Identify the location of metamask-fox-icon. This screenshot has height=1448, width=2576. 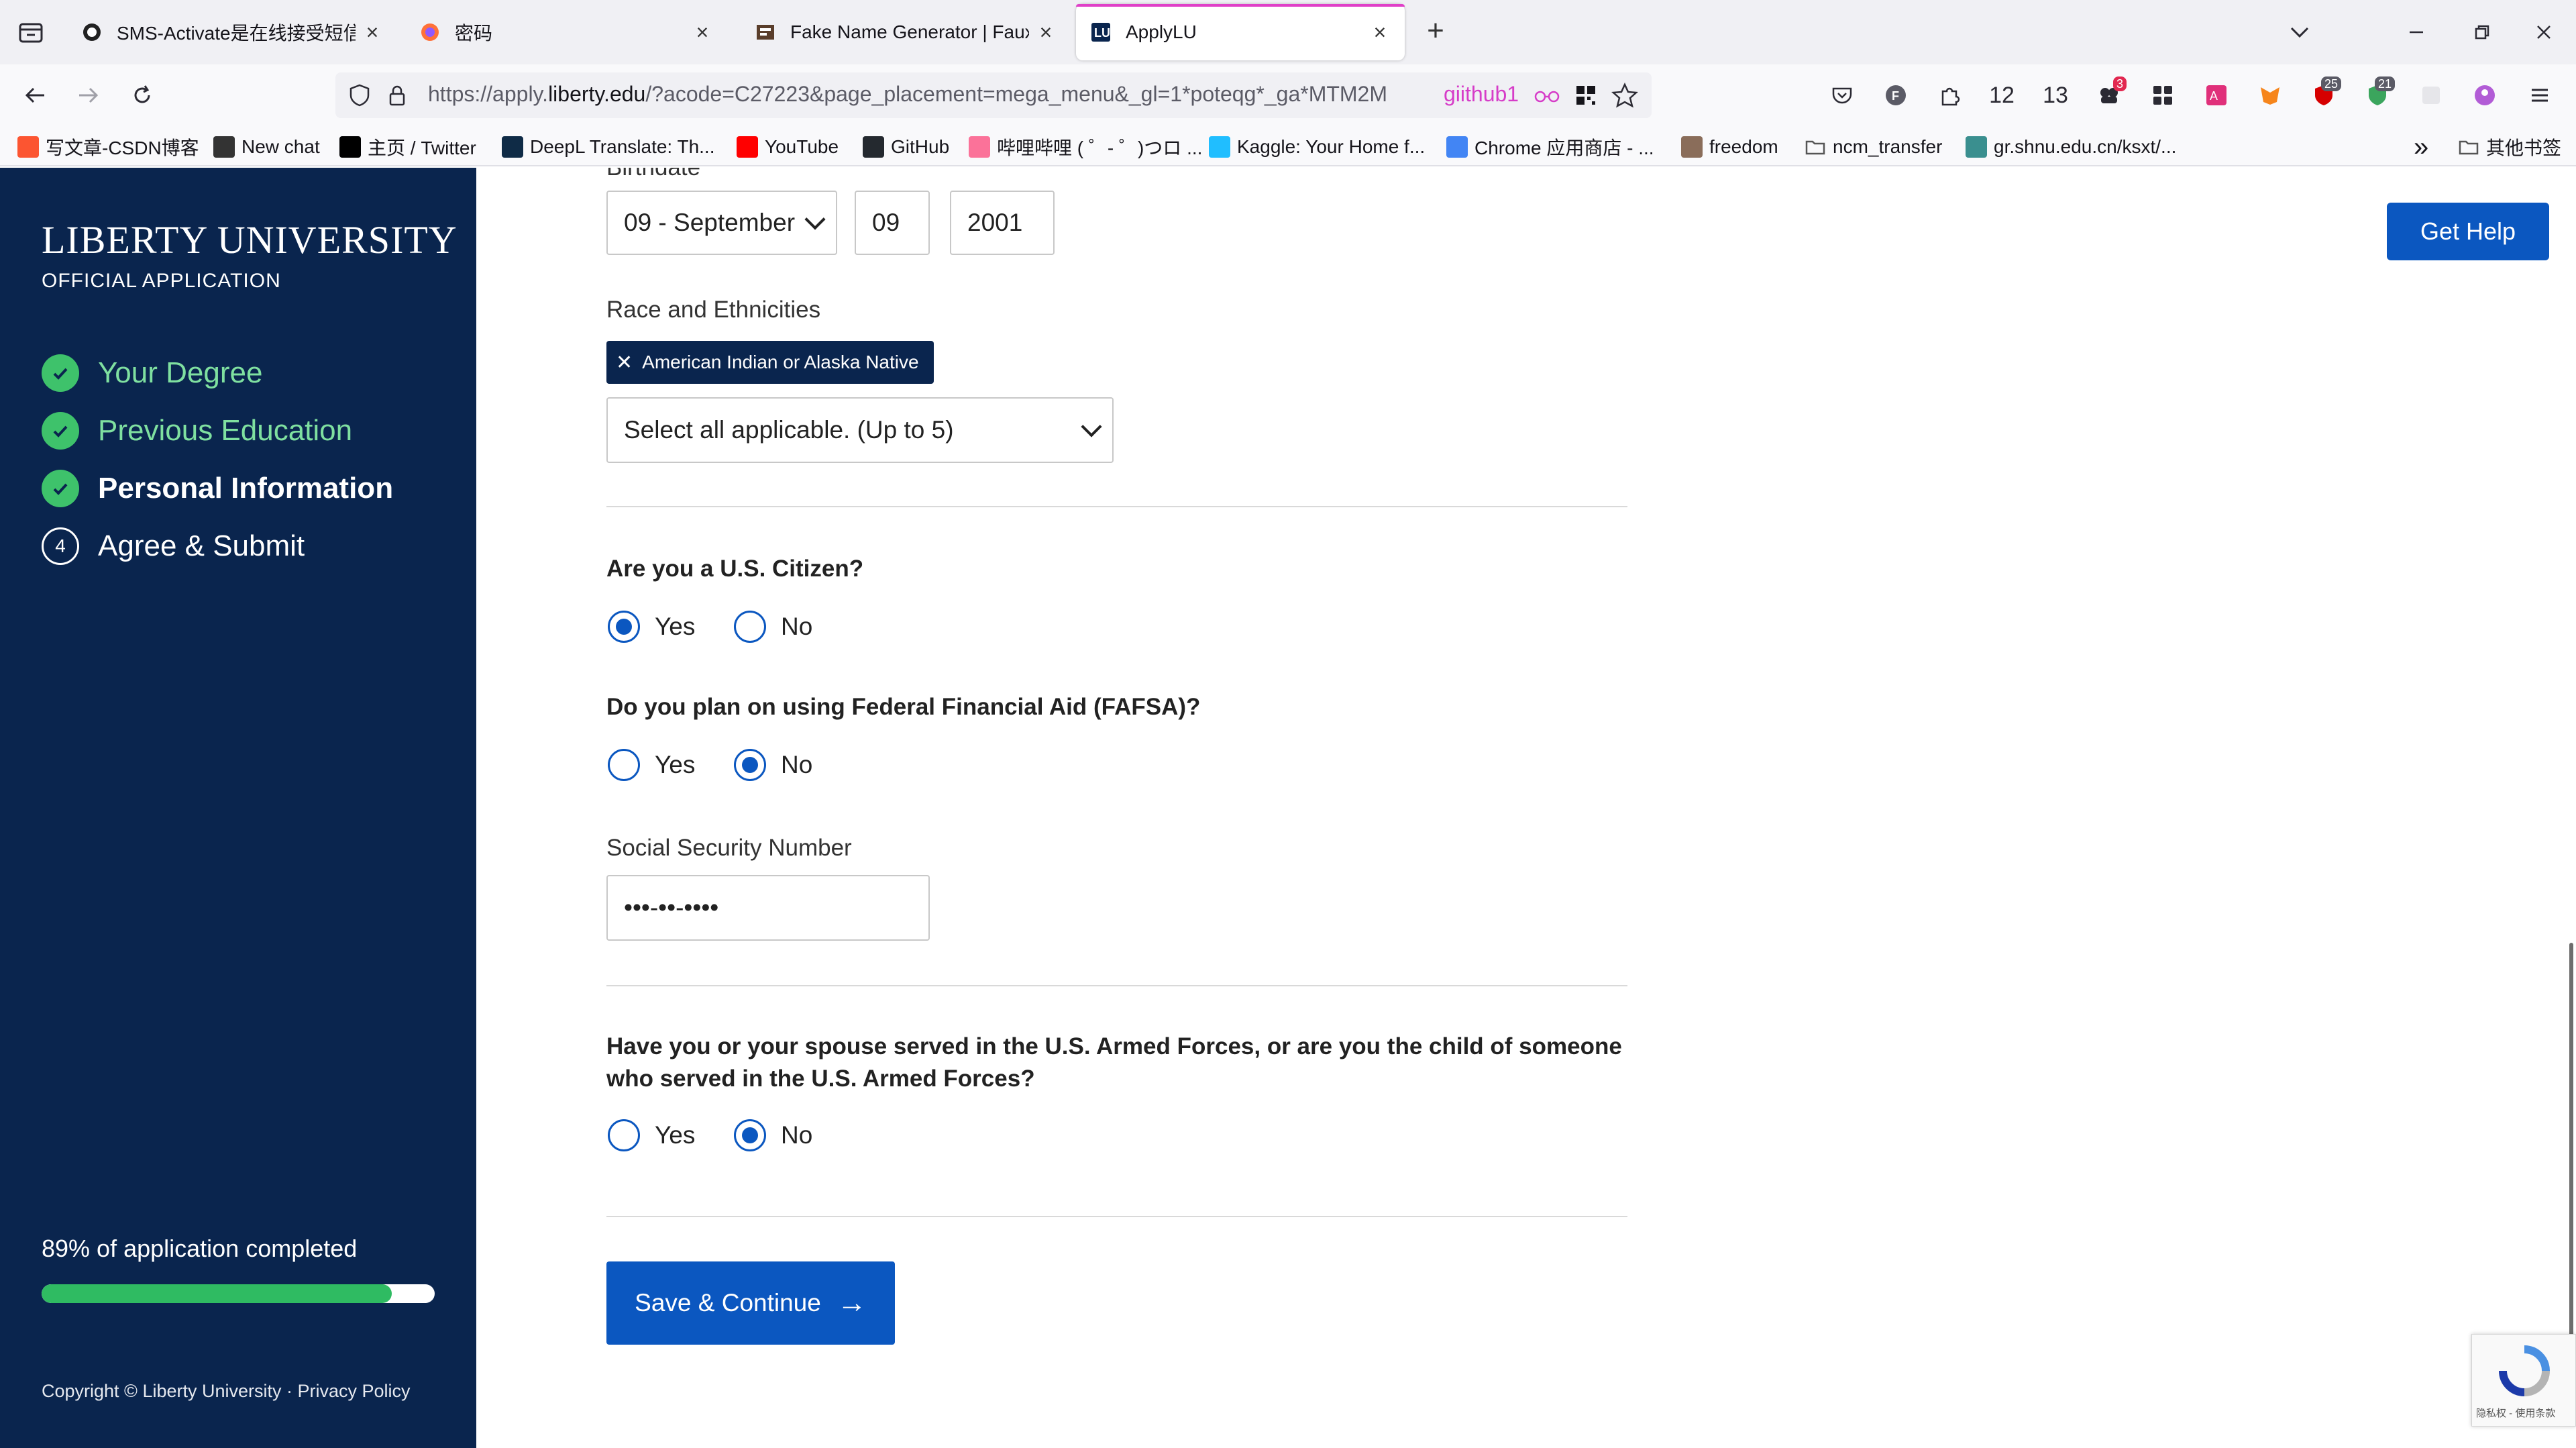
(2270, 95).